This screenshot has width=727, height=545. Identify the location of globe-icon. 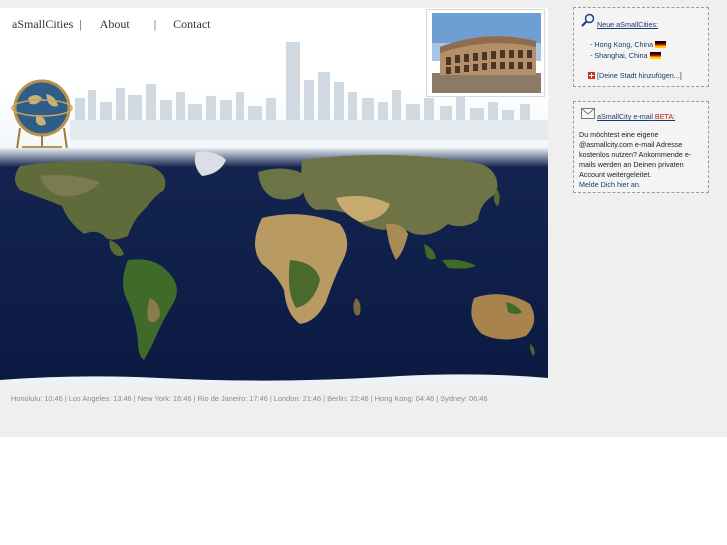
(42, 118).